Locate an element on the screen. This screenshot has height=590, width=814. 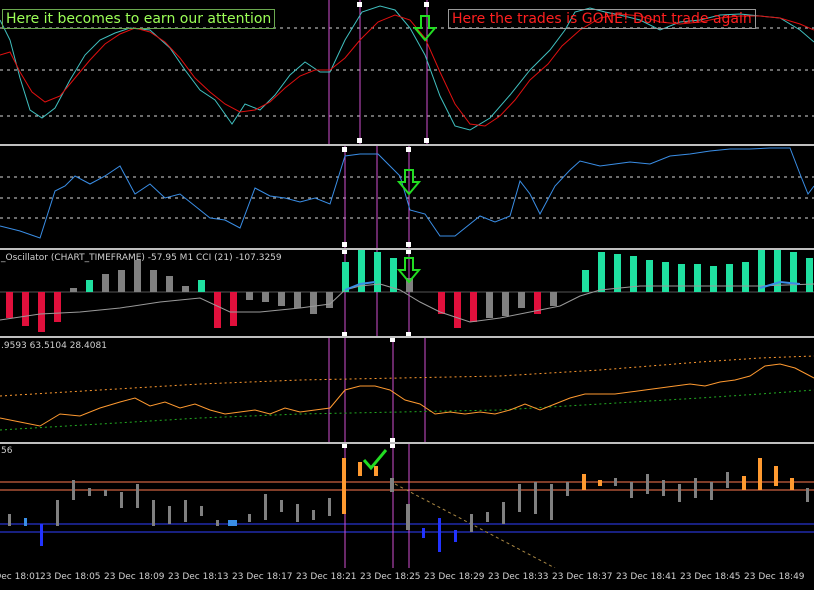
price-pane-label: 56 is located at coordinates (7, 451).